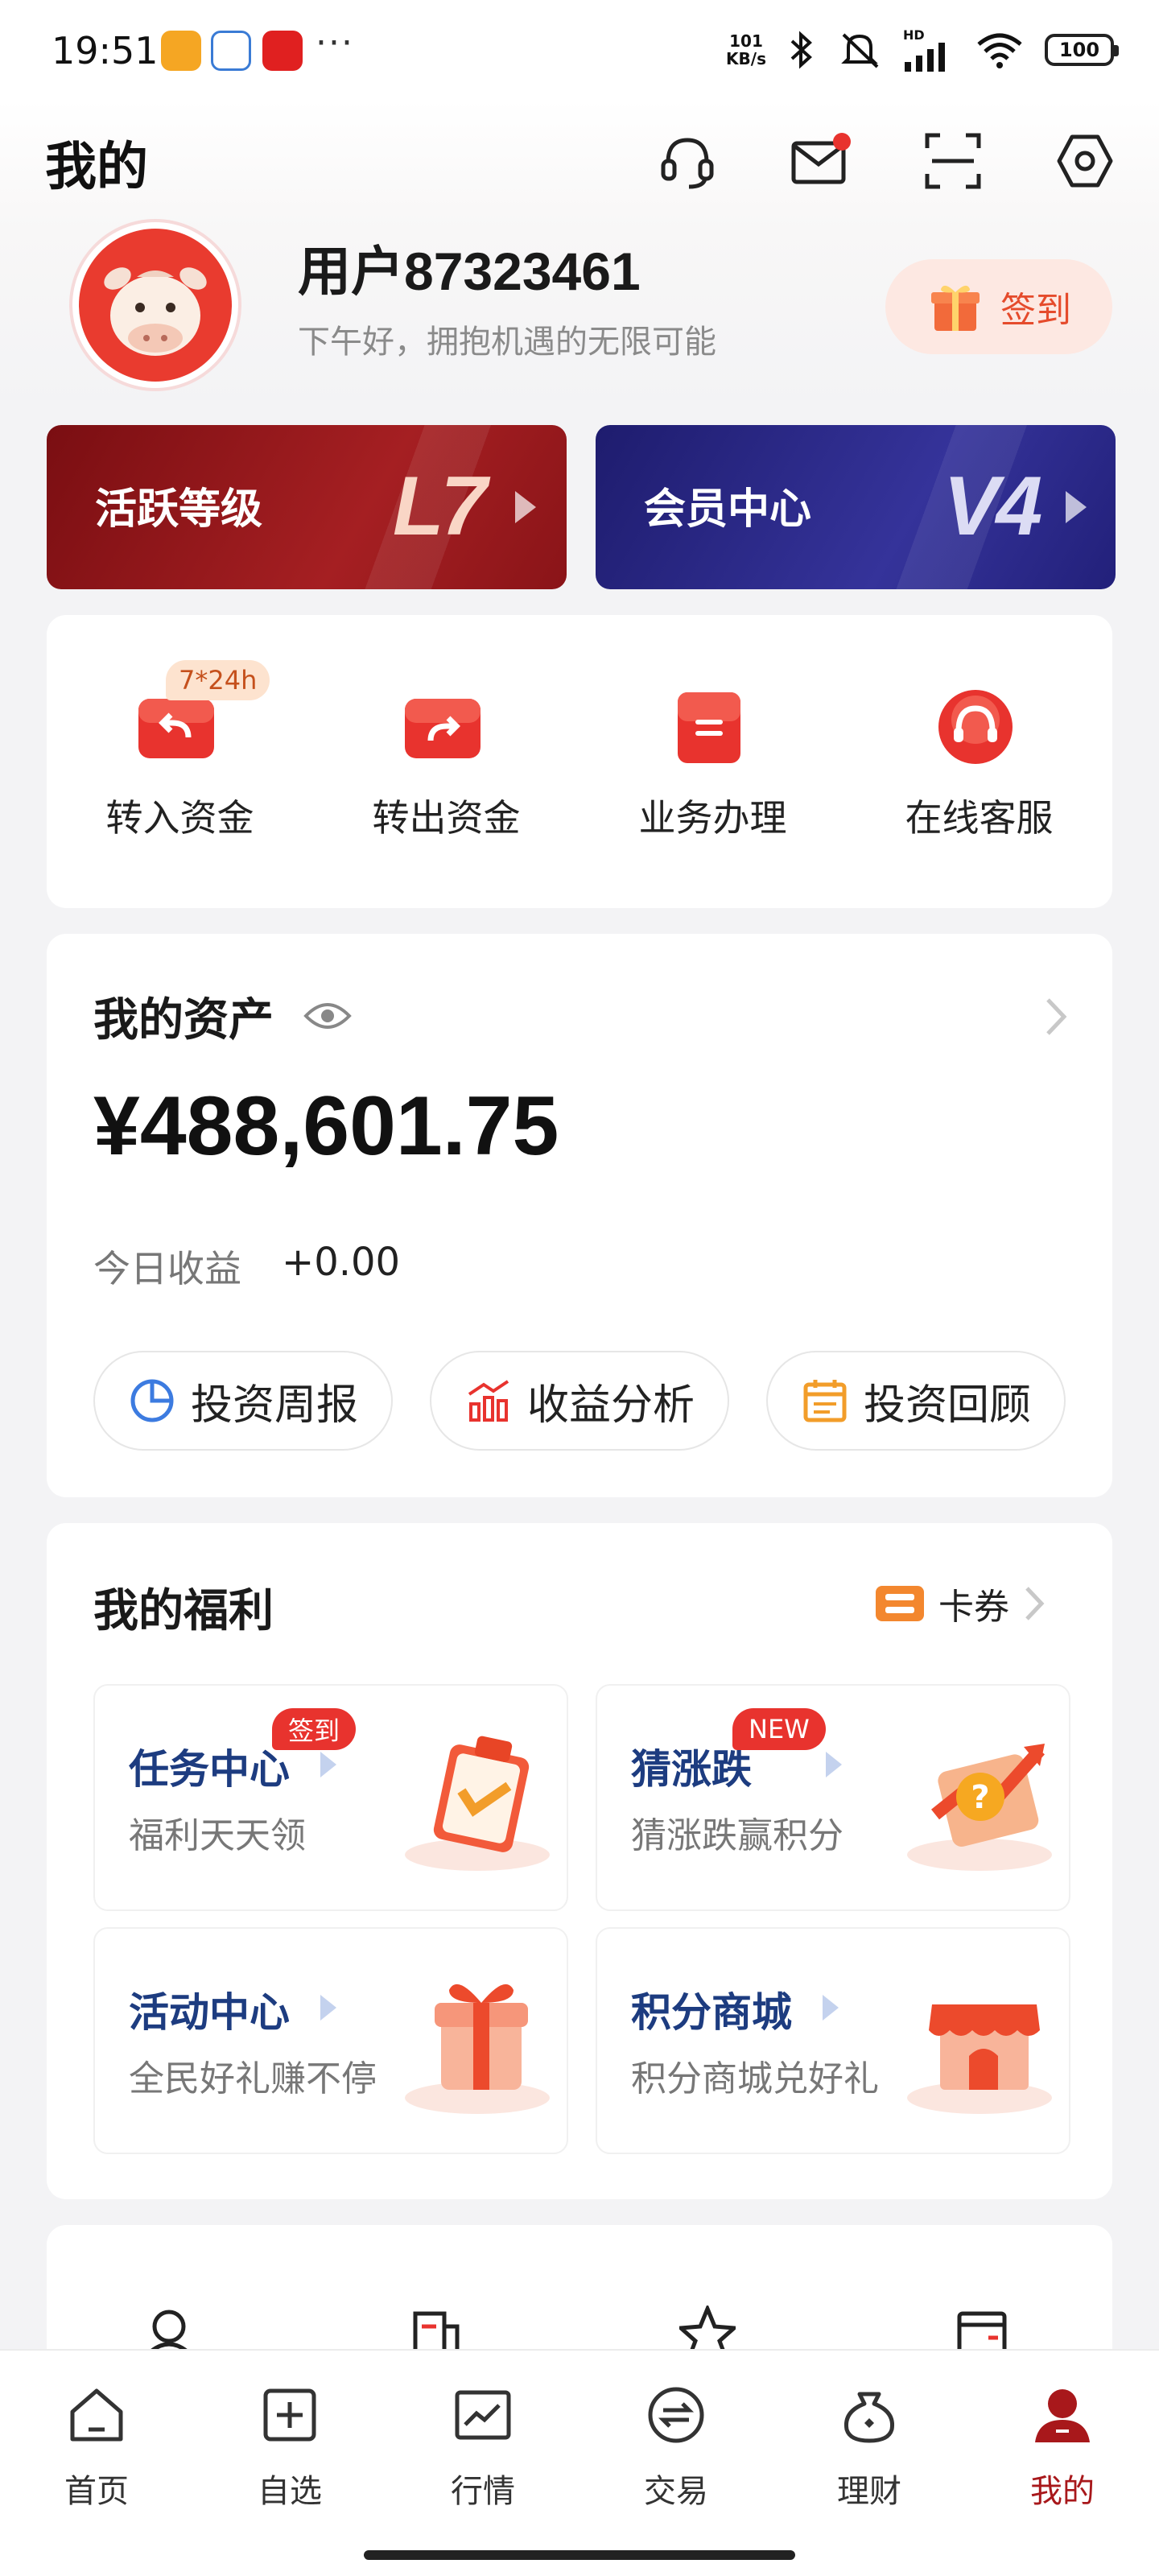 The height and width of the screenshot is (2576, 1159). Describe the element at coordinates (477, 1803) in the screenshot. I see `clipboard-check-icon` at that location.